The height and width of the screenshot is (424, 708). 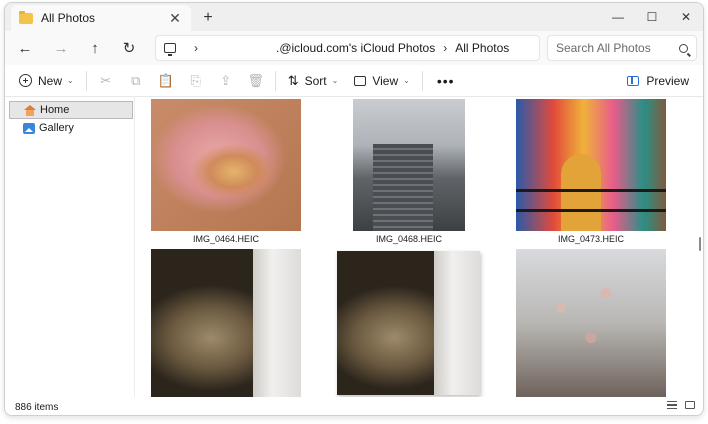 What do you see at coordinates (591, 239) in the screenshot?
I see `photo-caption: IMG_0473.HEIC` at bounding box center [591, 239].